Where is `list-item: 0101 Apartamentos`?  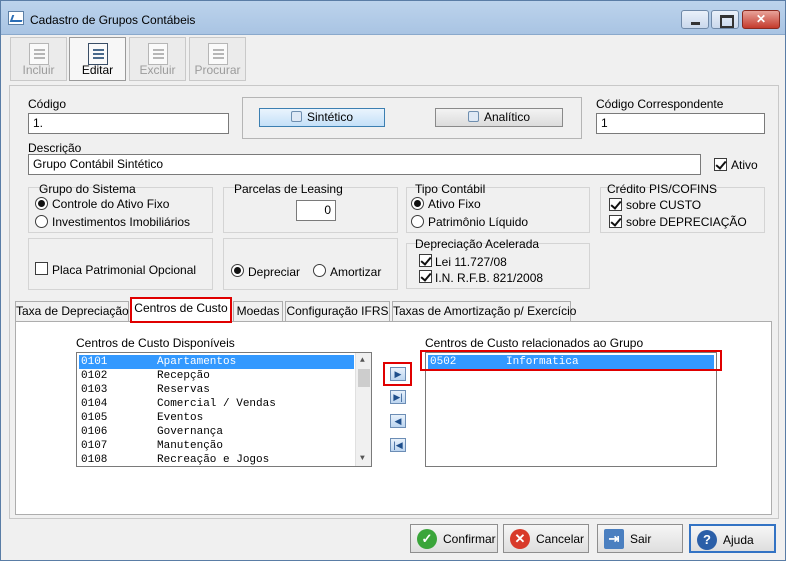 list-item: 0101 Apartamentos is located at coordinates (216, 362).